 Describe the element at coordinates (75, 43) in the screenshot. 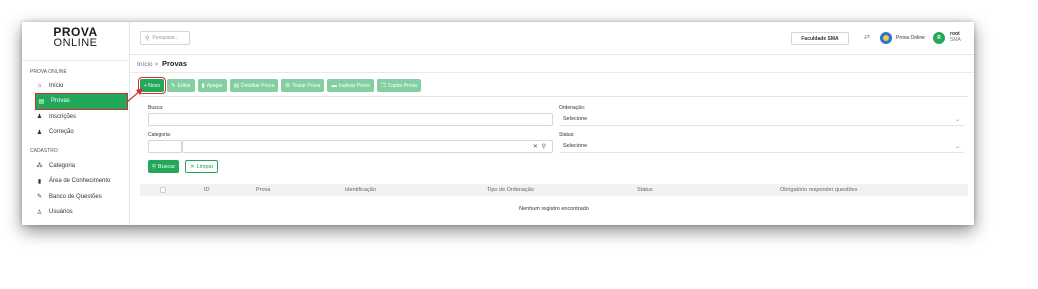

I see `logo-line2: ONLINE` at that location.